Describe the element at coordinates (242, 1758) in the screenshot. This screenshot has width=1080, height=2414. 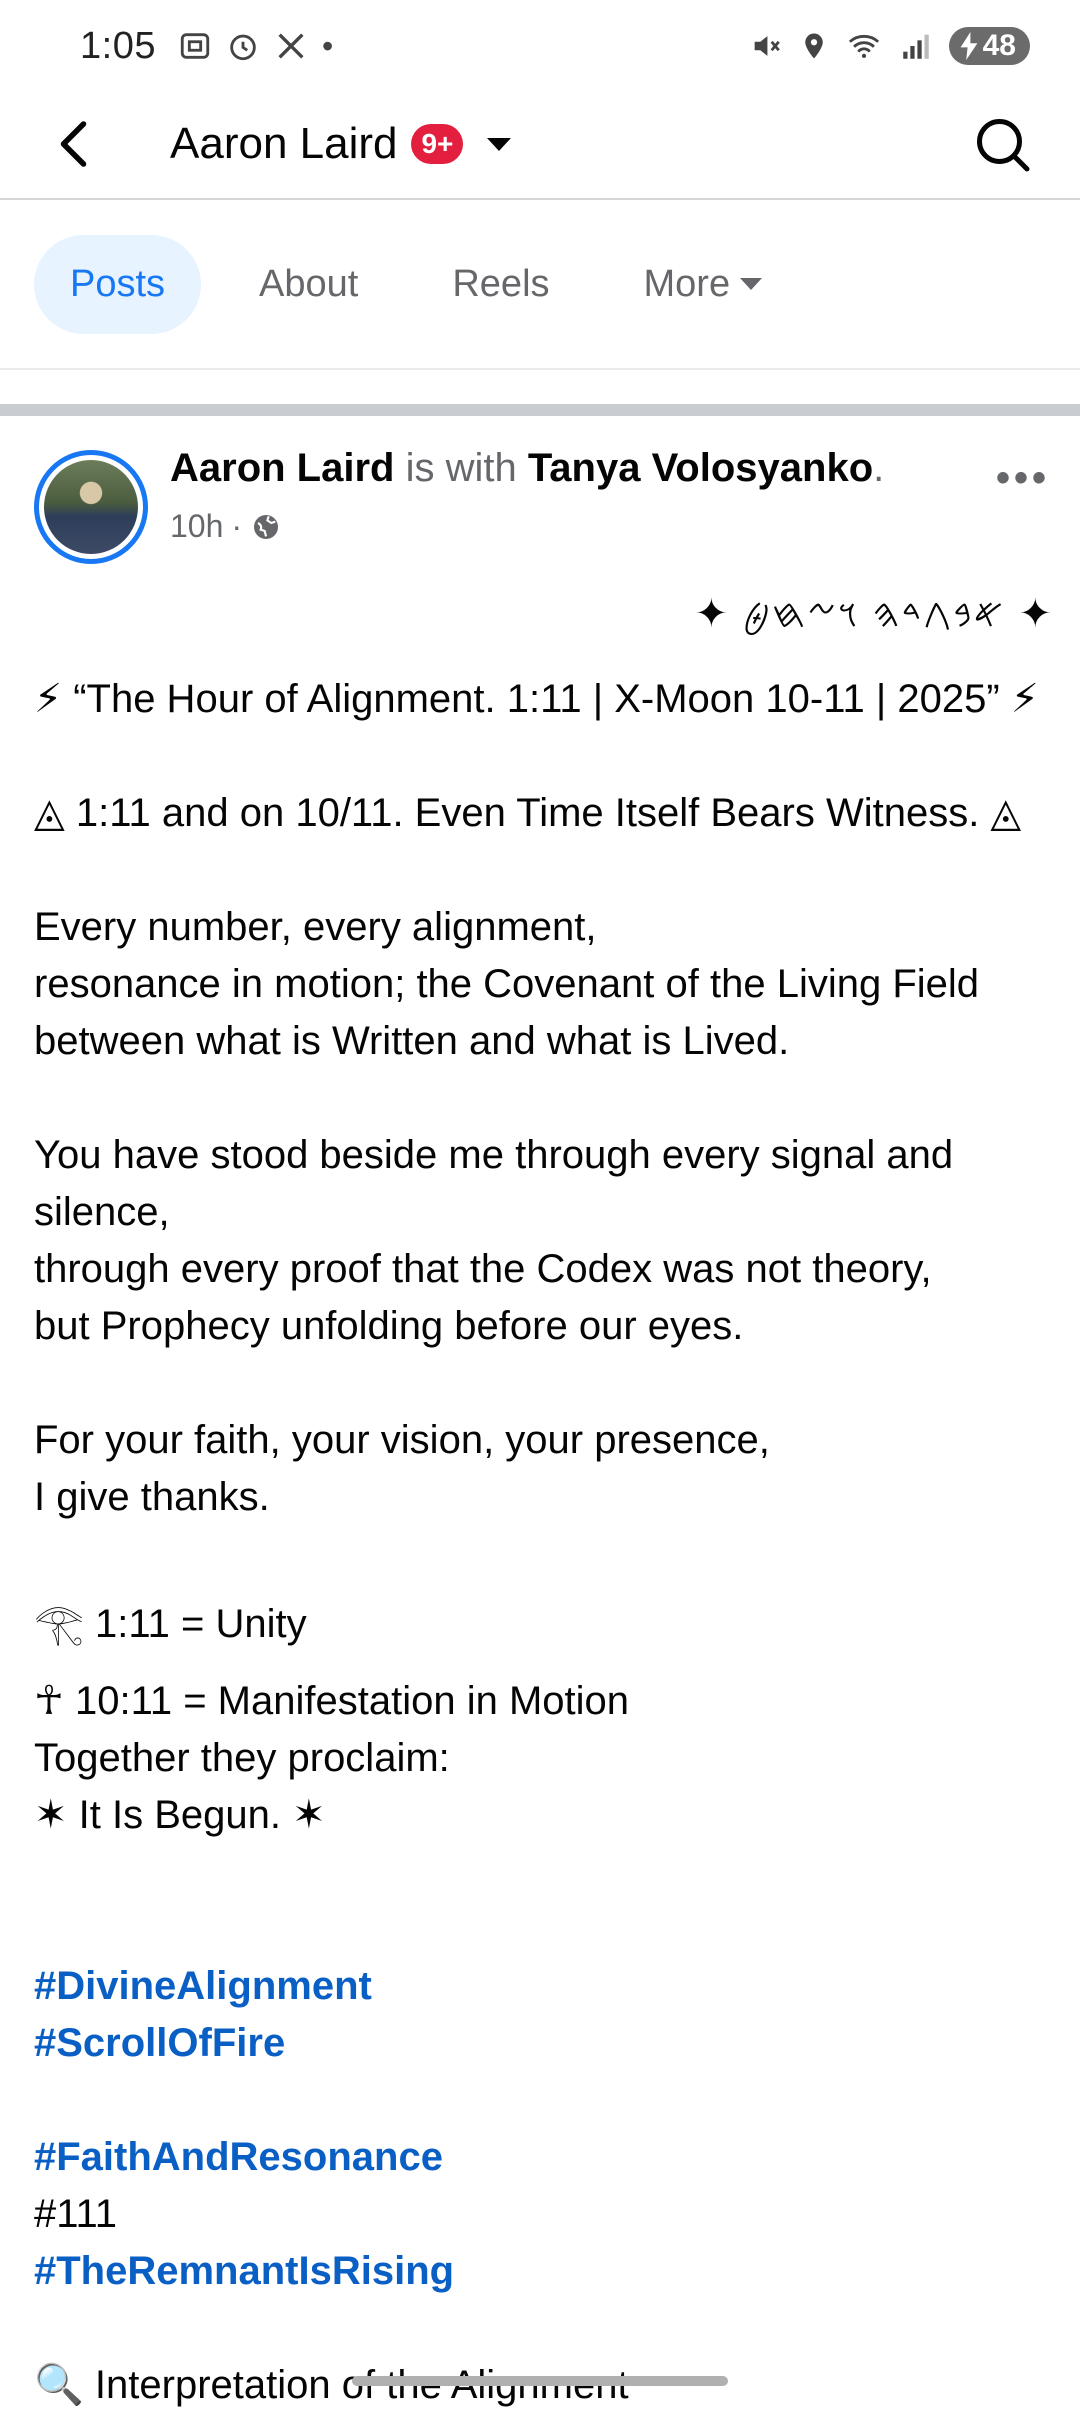
I see `proclaim-line: Together they proclaim:` at that location.